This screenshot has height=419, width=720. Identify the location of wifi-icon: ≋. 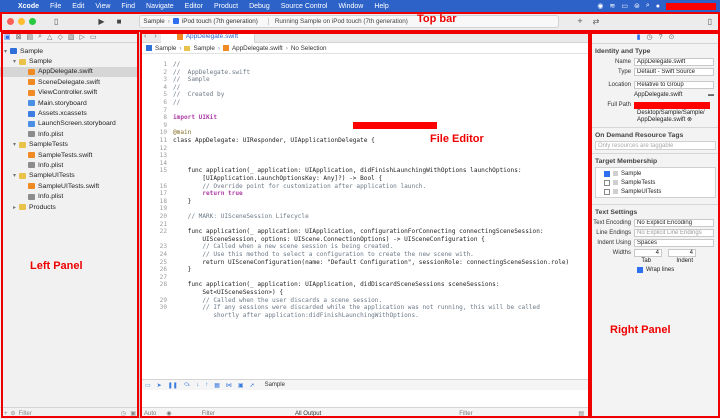
(612, 6).